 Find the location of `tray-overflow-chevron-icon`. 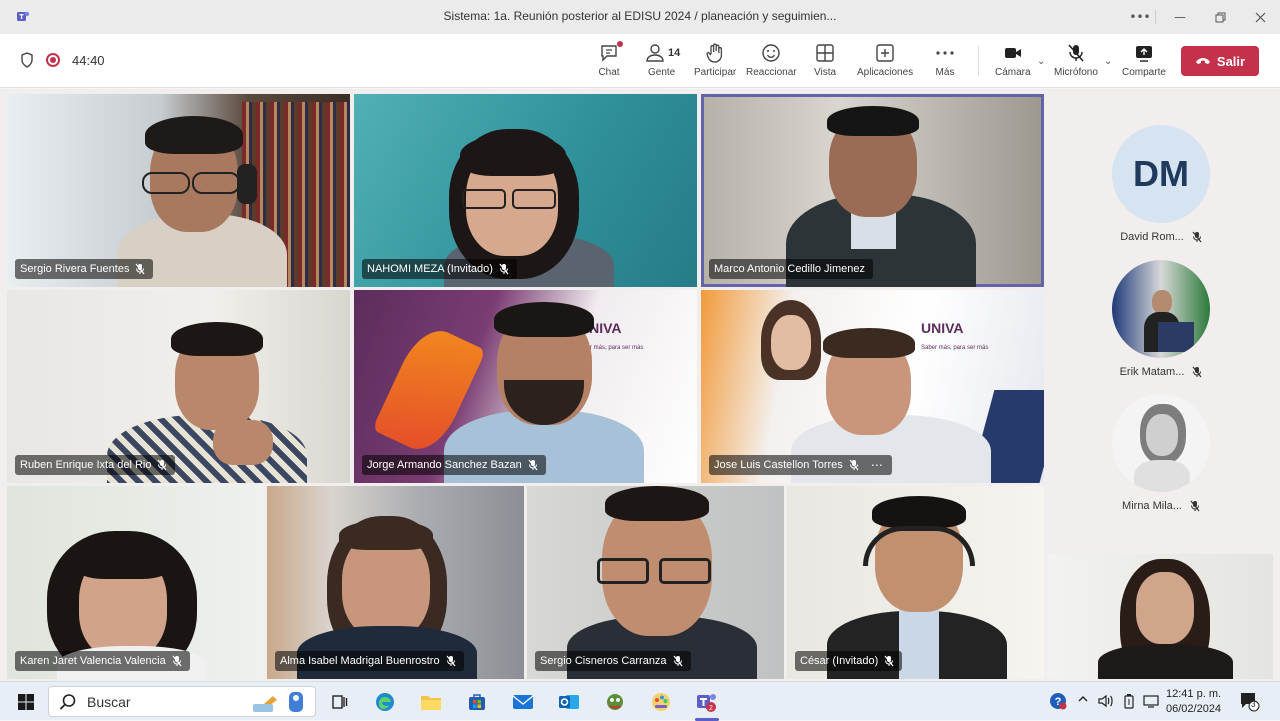

tray-overflow-chevron-icon is located at coordinates (1083, 700).